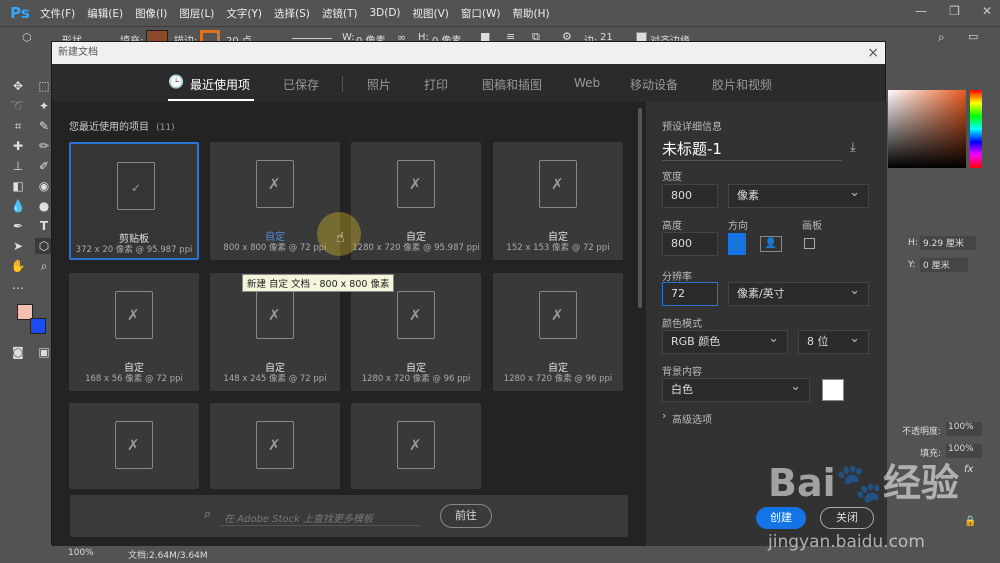 Image resolution: width=1000 pixels, height=563 pixels. I want to click on tab-art-illustration: 图稿和插图, so click(512, 84).